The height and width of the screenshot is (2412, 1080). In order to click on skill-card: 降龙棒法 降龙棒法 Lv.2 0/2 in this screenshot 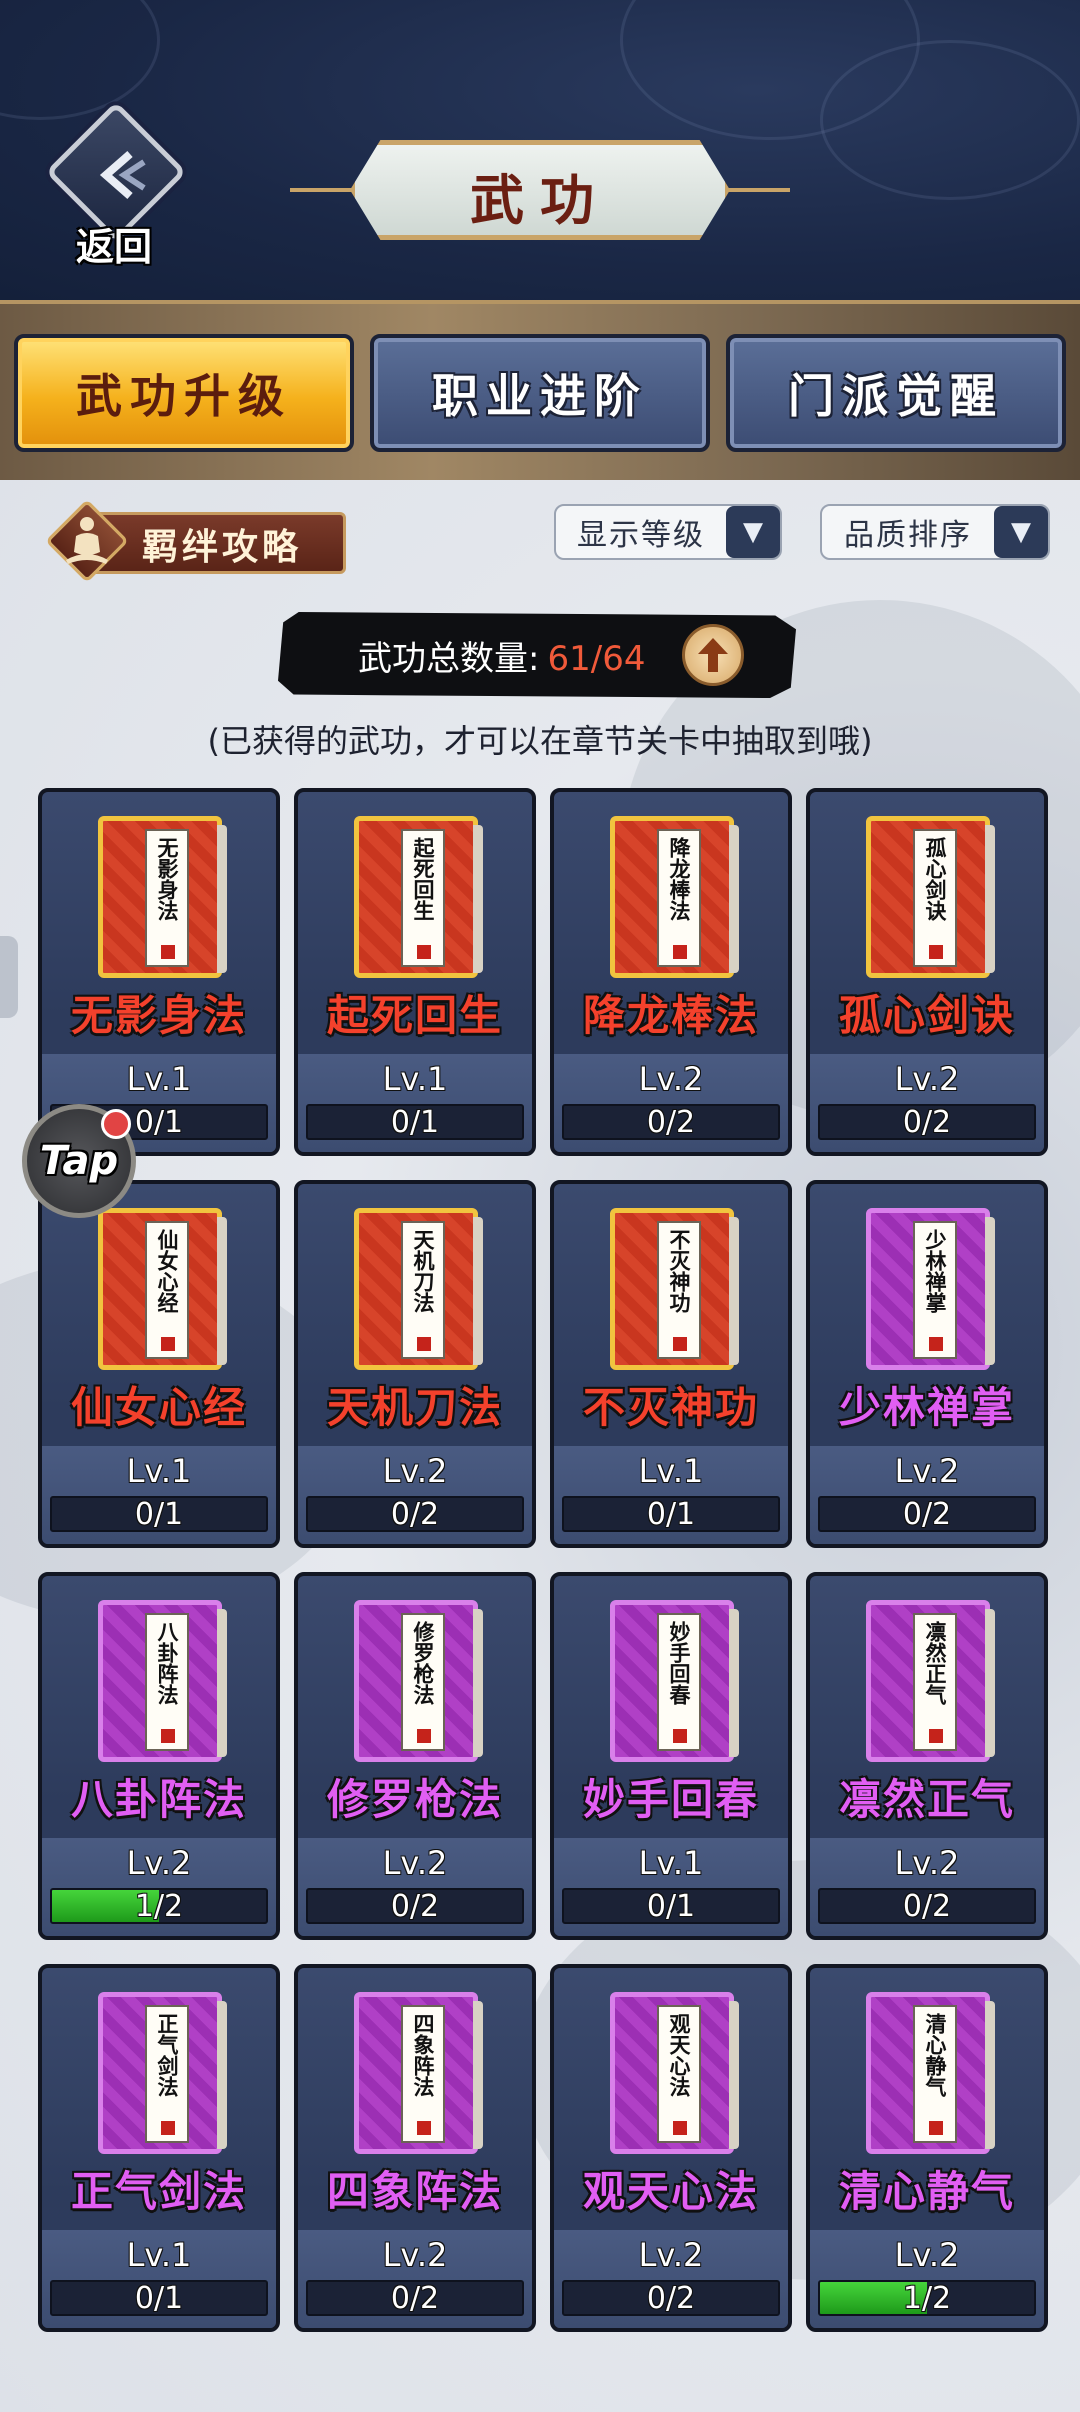, I will do `click(671, 972)`.